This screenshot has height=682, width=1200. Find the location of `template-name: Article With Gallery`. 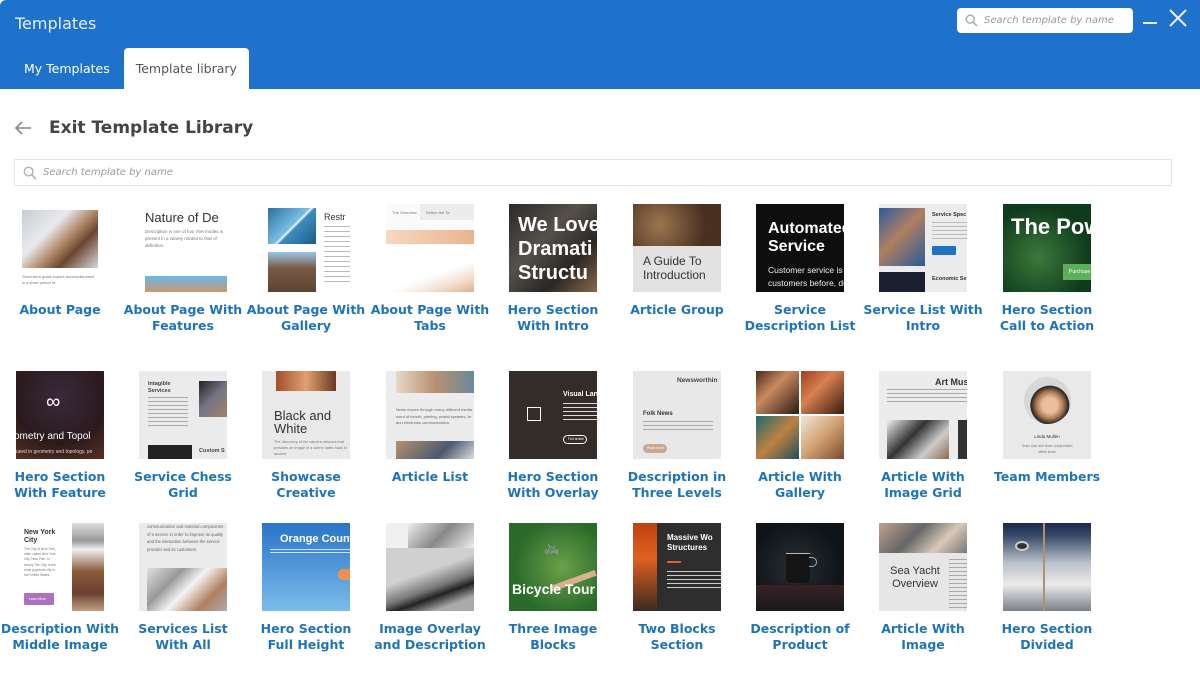

template-name: Article With Gallery is located at coordinates (800, 485).